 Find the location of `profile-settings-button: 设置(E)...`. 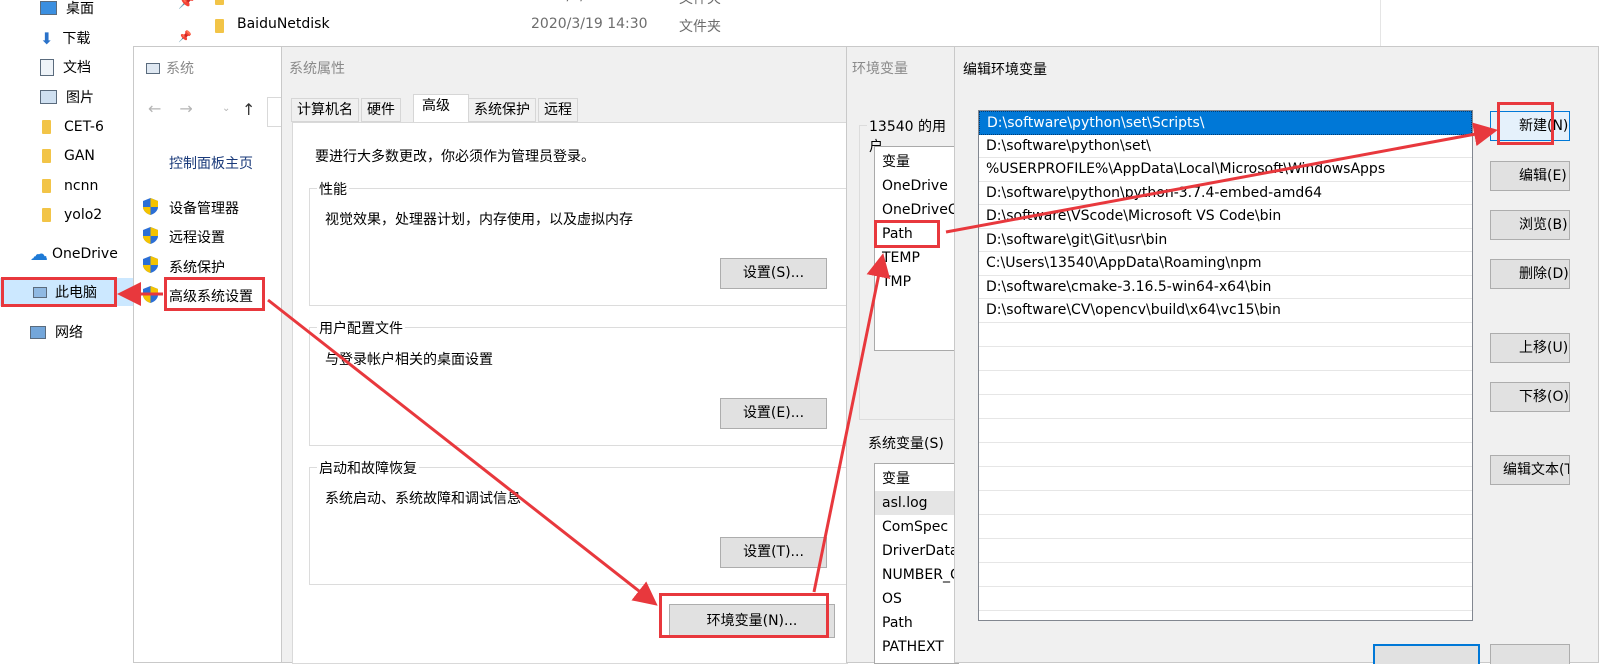

profile-settings-button: 设置(E)... is located at coordinates (773, 413).